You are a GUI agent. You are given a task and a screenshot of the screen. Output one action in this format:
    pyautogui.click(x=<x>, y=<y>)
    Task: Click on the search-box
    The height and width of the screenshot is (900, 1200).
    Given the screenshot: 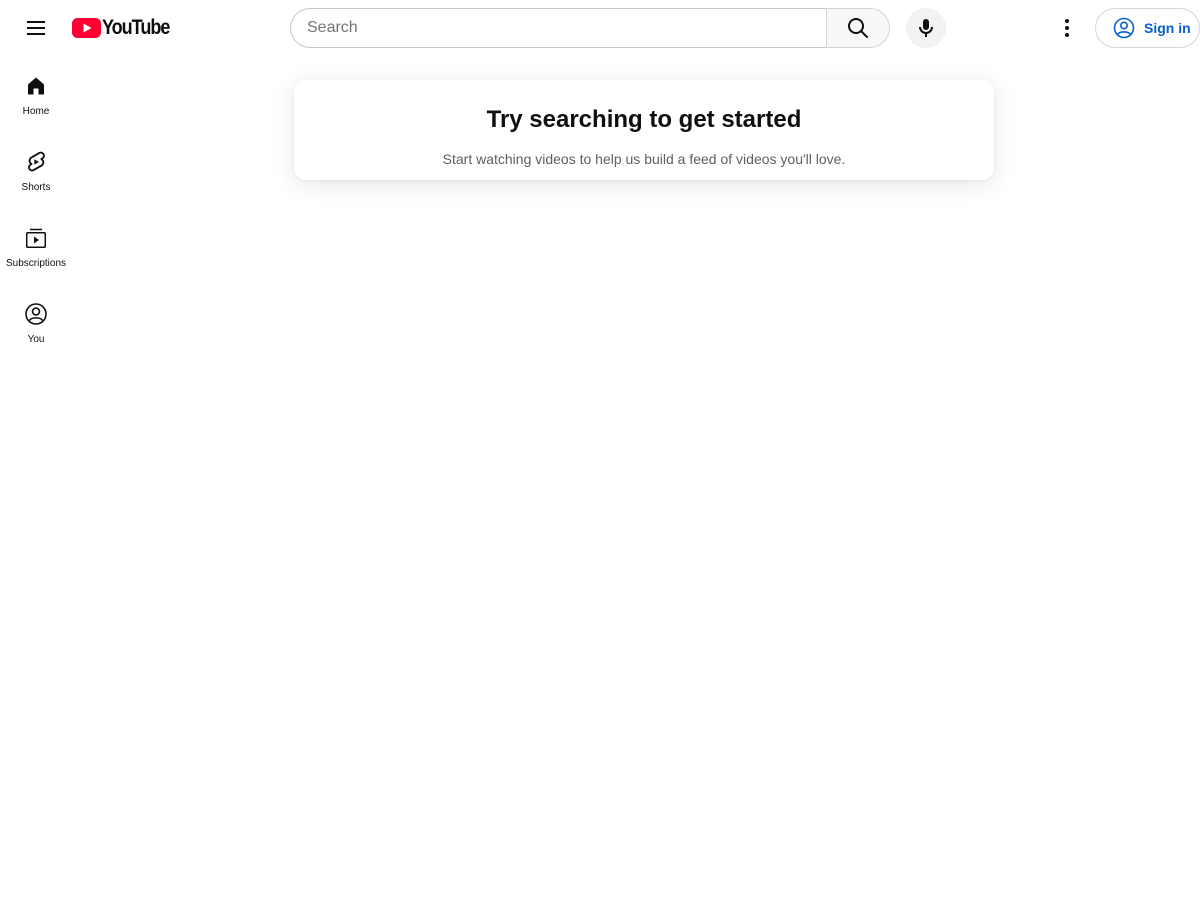 What is the action you would take?
    pyautogui.click(x=558, y=28)
    